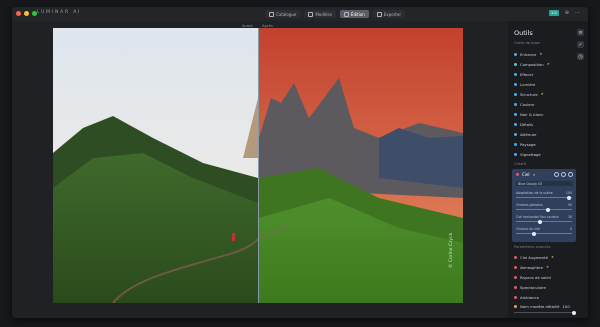 The width and height of the screenshot is (600, 327). Describe the element at coordinates (346, 14) in the screenshot. I see `edit-icon` at that location.